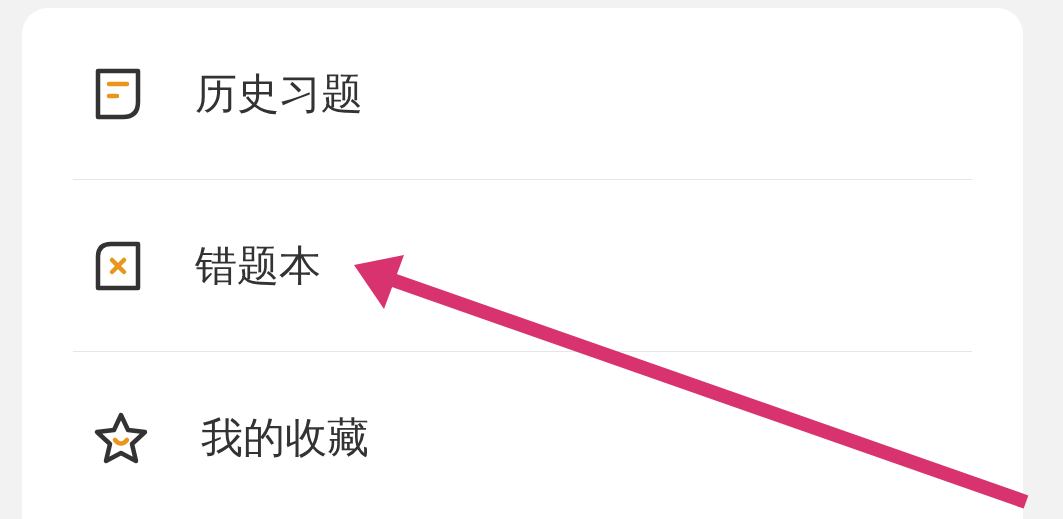  What do you see at coordinates (118, 93) in the screenshot?
I see `note-icon` at bounding box center [118, 93].